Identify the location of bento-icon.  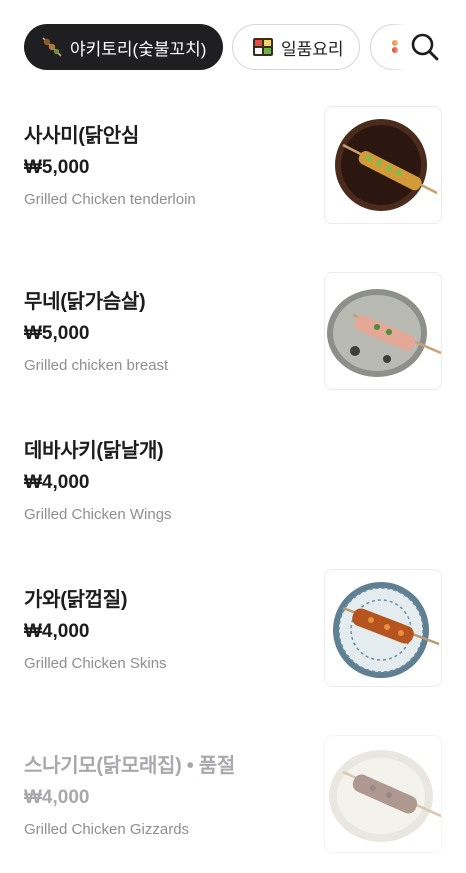
(263, 47).